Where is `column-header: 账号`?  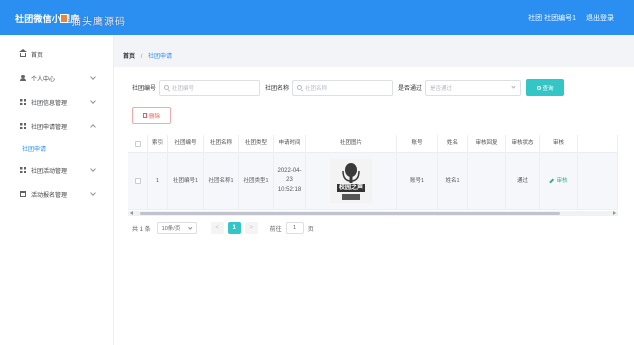 column-header: 账号 is located at coordinates (417, 143).